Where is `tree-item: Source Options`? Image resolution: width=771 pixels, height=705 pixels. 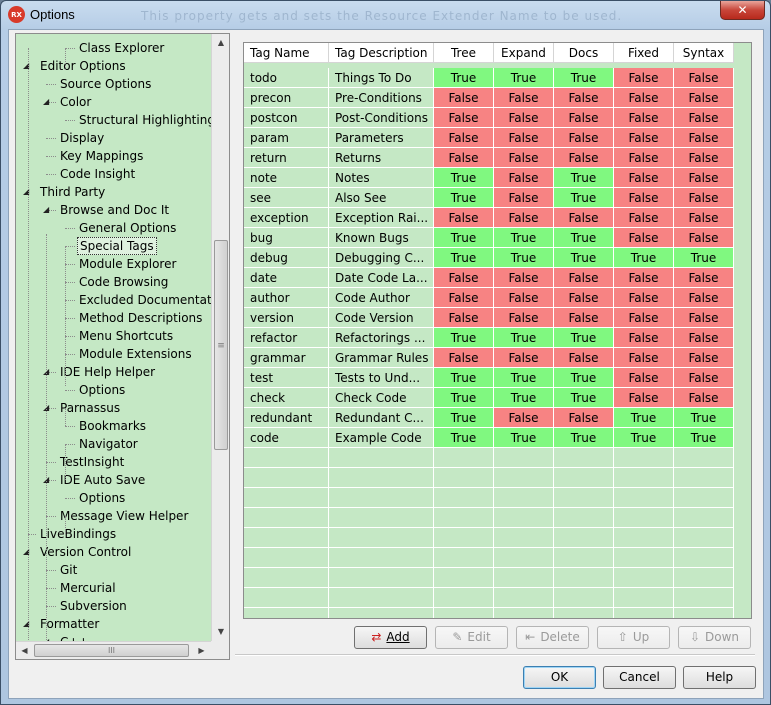 tree-item: Source Options is located at coordinates (105, 84).